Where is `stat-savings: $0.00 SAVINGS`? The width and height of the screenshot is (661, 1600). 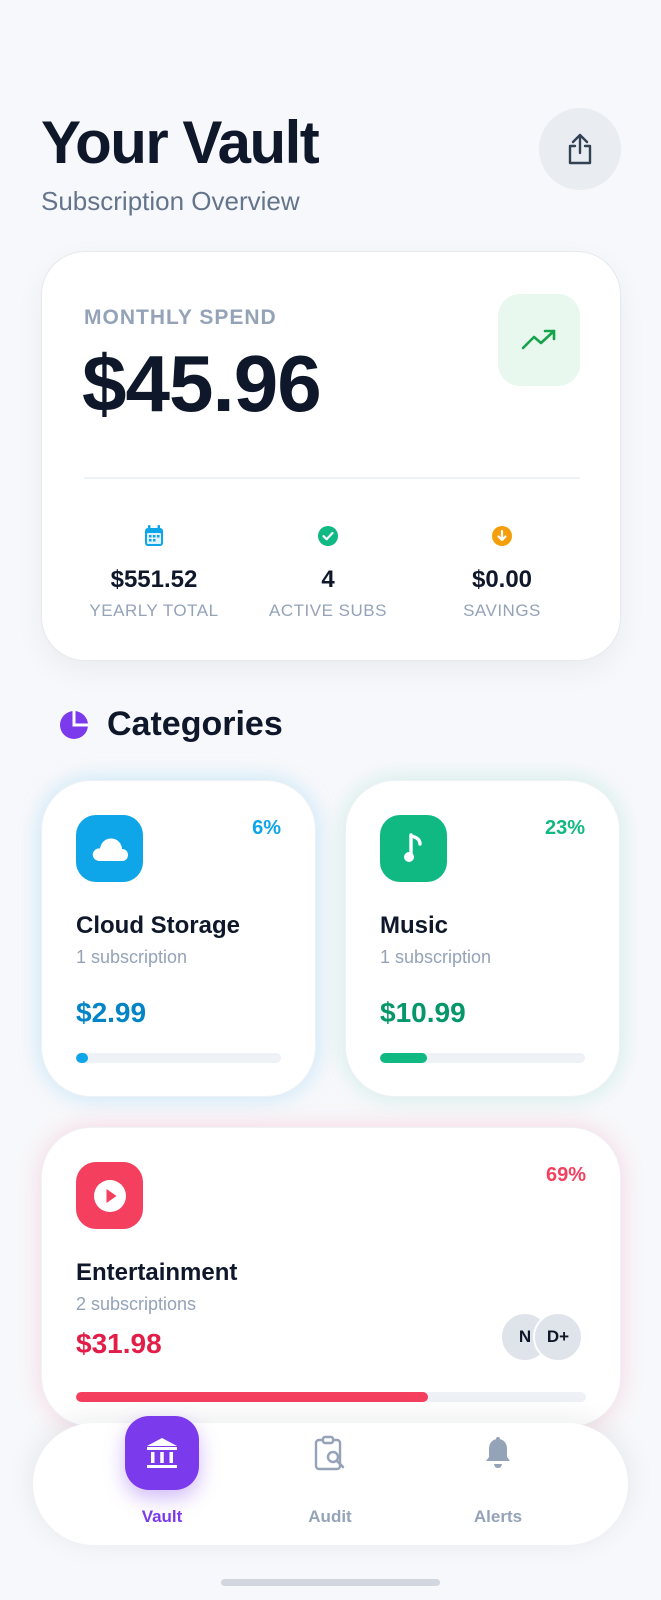 stat-savings: $0.00 SAVINGS is located at coordinates (502, 573).